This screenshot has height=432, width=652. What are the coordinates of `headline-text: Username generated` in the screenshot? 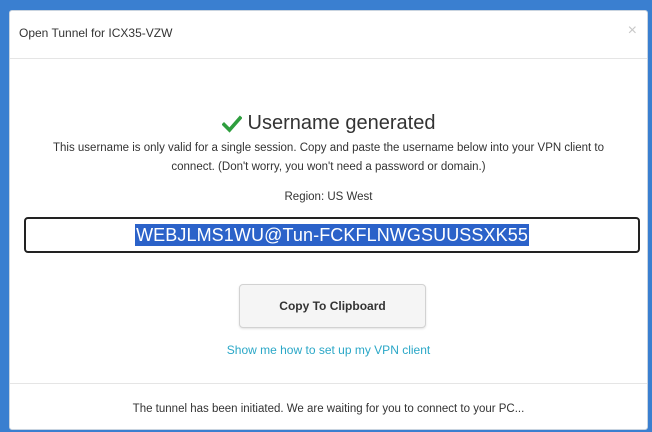 It's located at (341, 123).